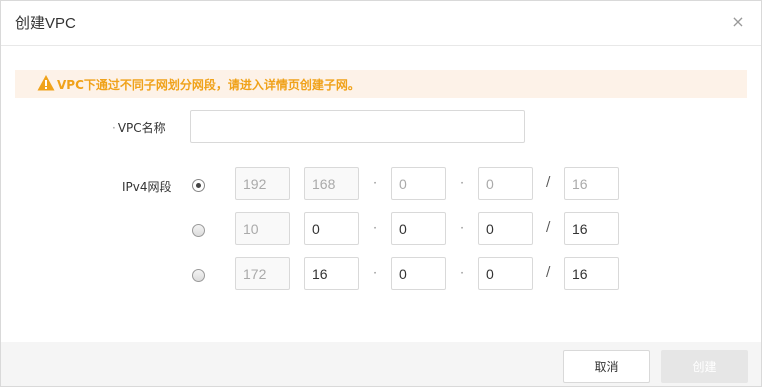 This screenshot has width=762, height=387. What do you see at coordinates (147, 187) in the screenshot?
I see `ipv4-label: IPv4网段` at bounding box center [147, 187].